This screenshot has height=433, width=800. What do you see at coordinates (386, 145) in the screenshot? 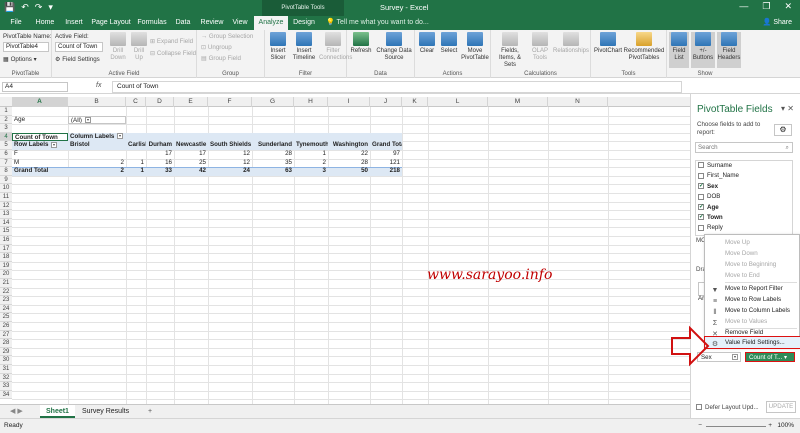
I see `pivot-column-header: Grand Total` at bounding box center [386, 145].